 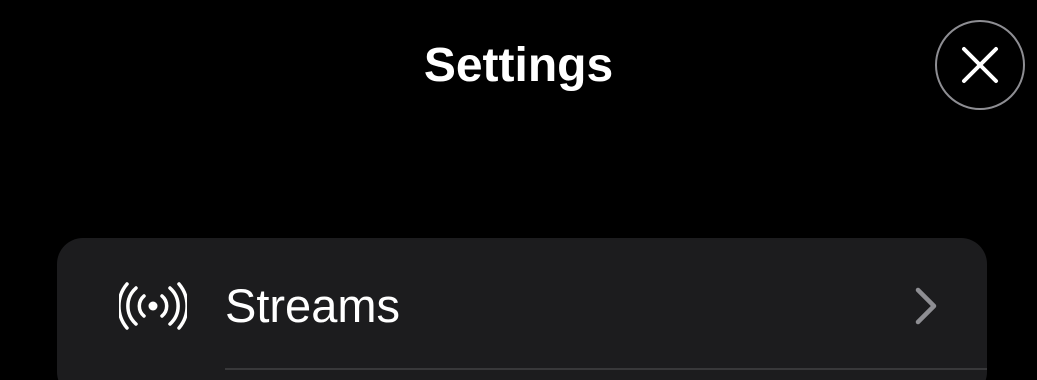 I want to click on broadcast-icon, so click(x=153, y=306).